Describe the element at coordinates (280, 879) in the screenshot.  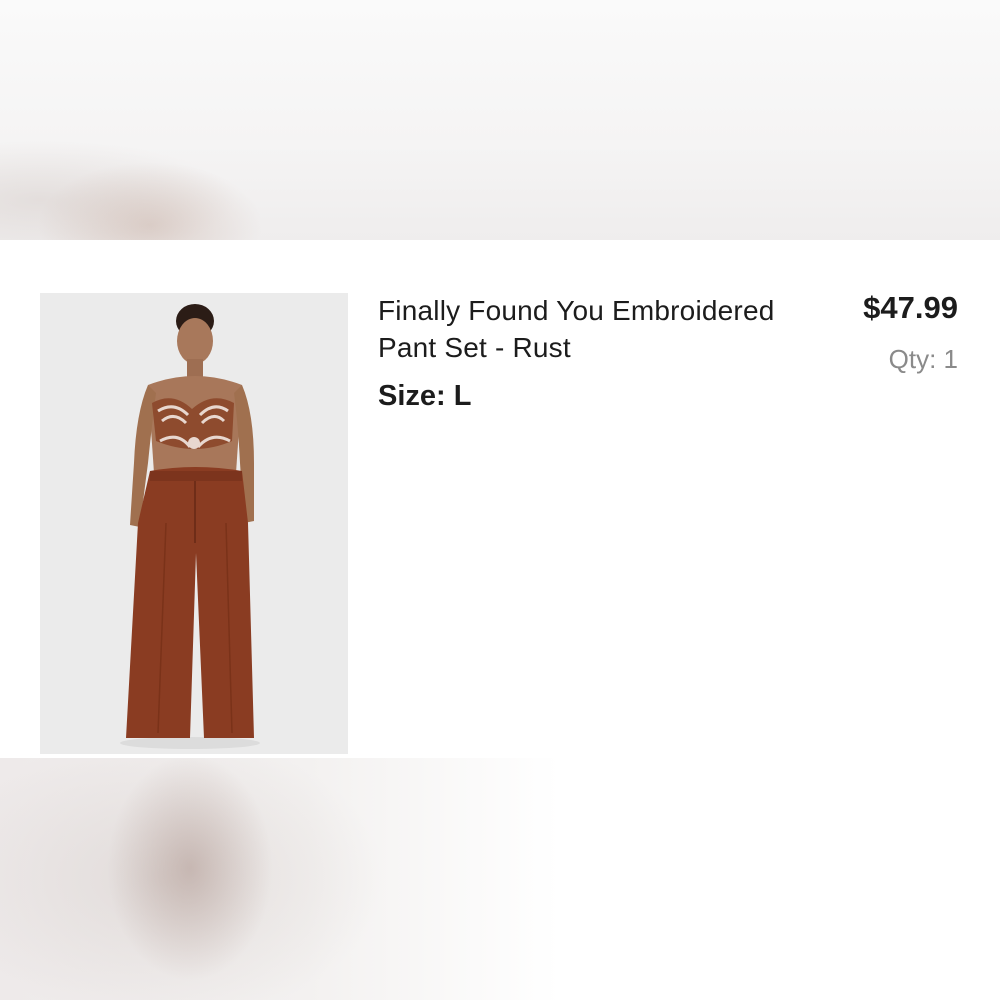
I see `blurred-product-shadow` at that location.